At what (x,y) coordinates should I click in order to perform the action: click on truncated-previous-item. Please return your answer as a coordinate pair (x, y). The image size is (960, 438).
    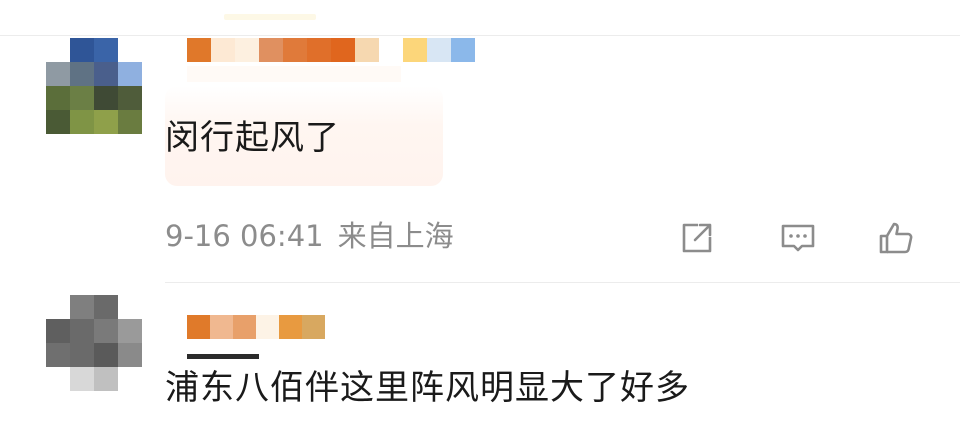
    Looking at the image, I should click on (270, 17).